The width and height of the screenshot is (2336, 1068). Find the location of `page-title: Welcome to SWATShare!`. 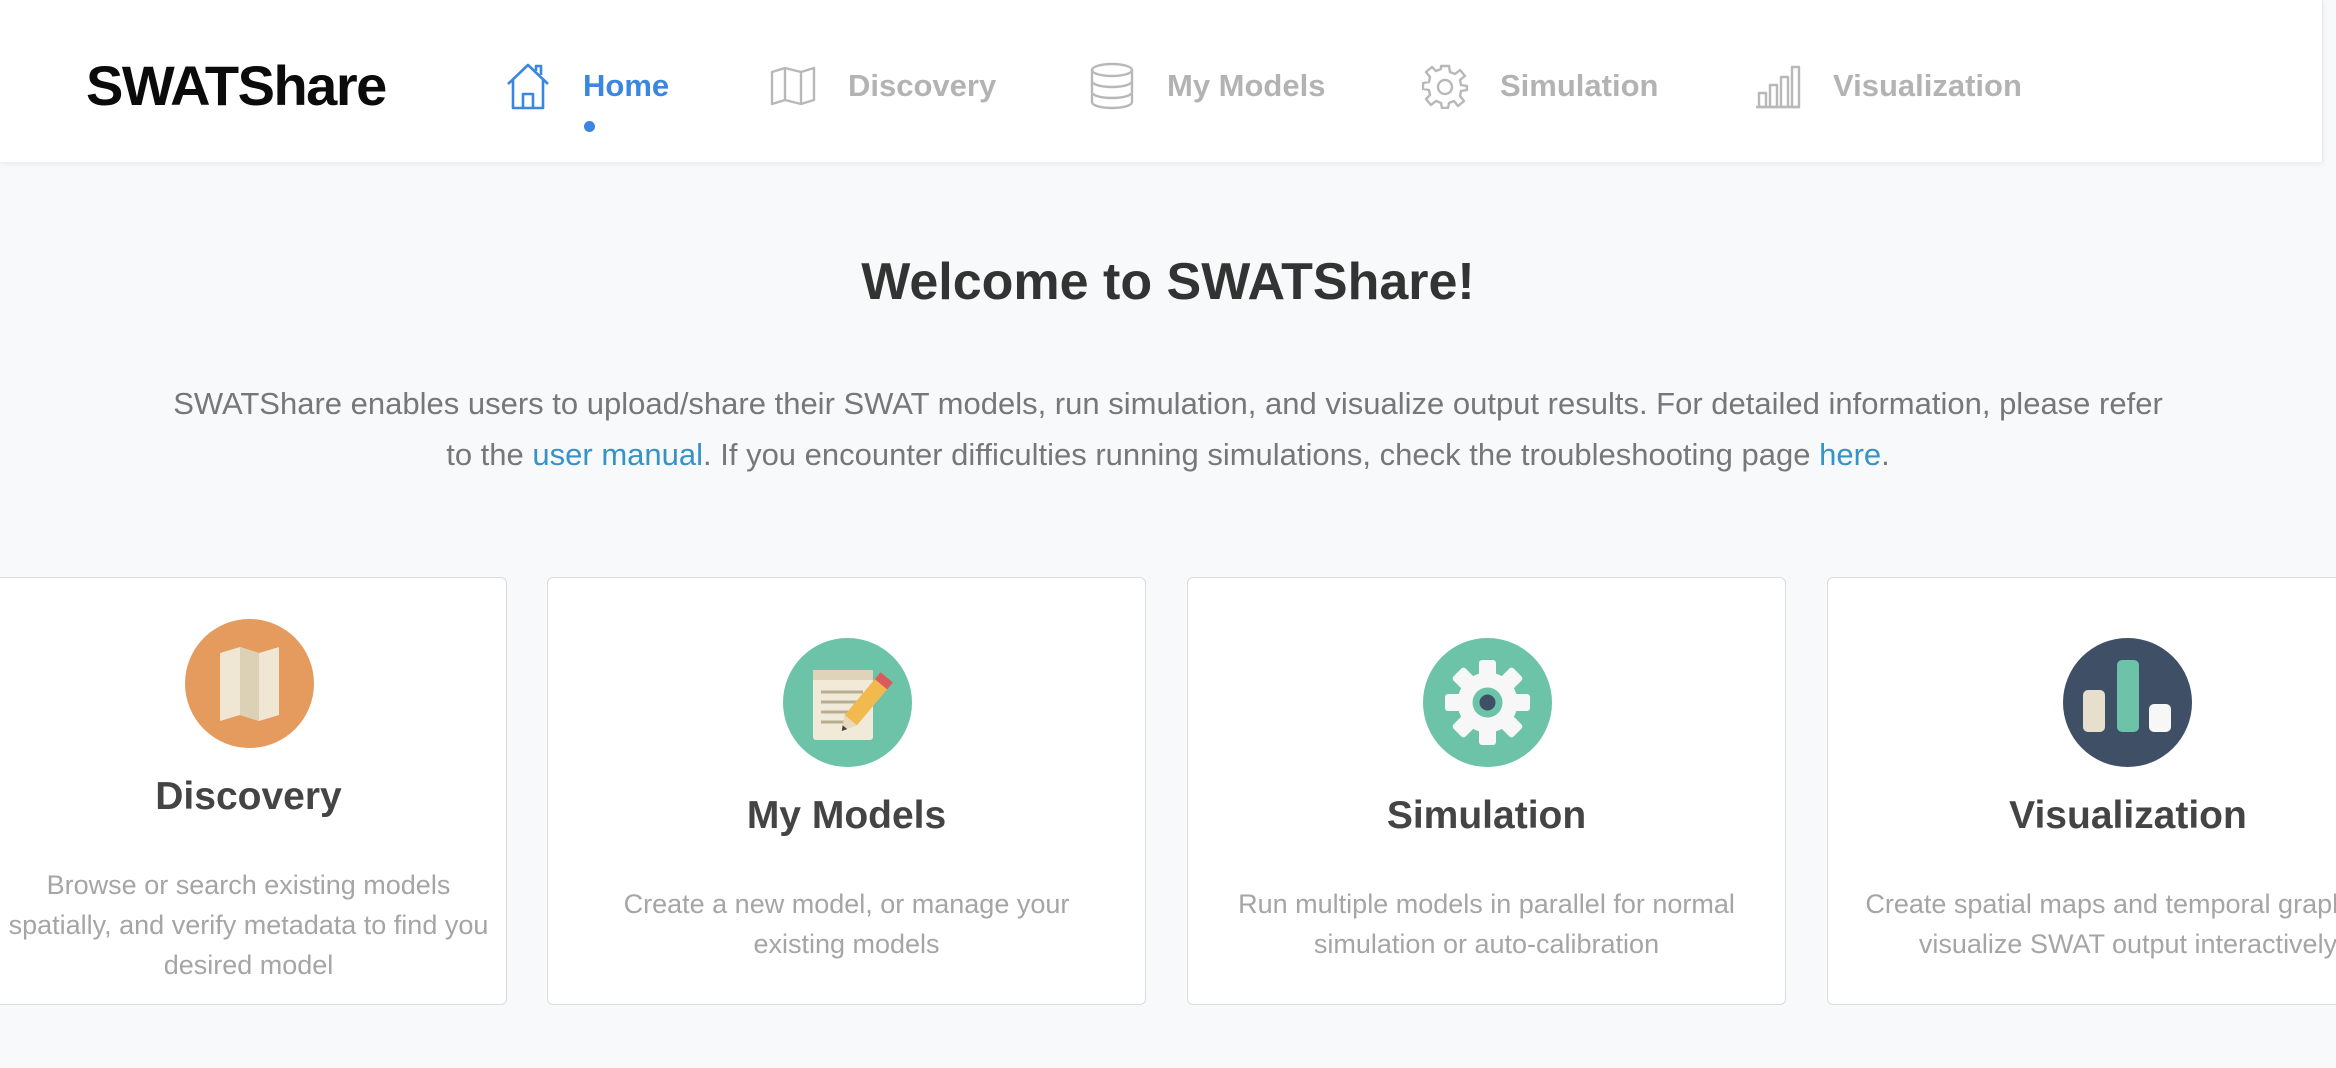

page-title: Welcome to SWATShare! is located at coordinates (1168, 282).